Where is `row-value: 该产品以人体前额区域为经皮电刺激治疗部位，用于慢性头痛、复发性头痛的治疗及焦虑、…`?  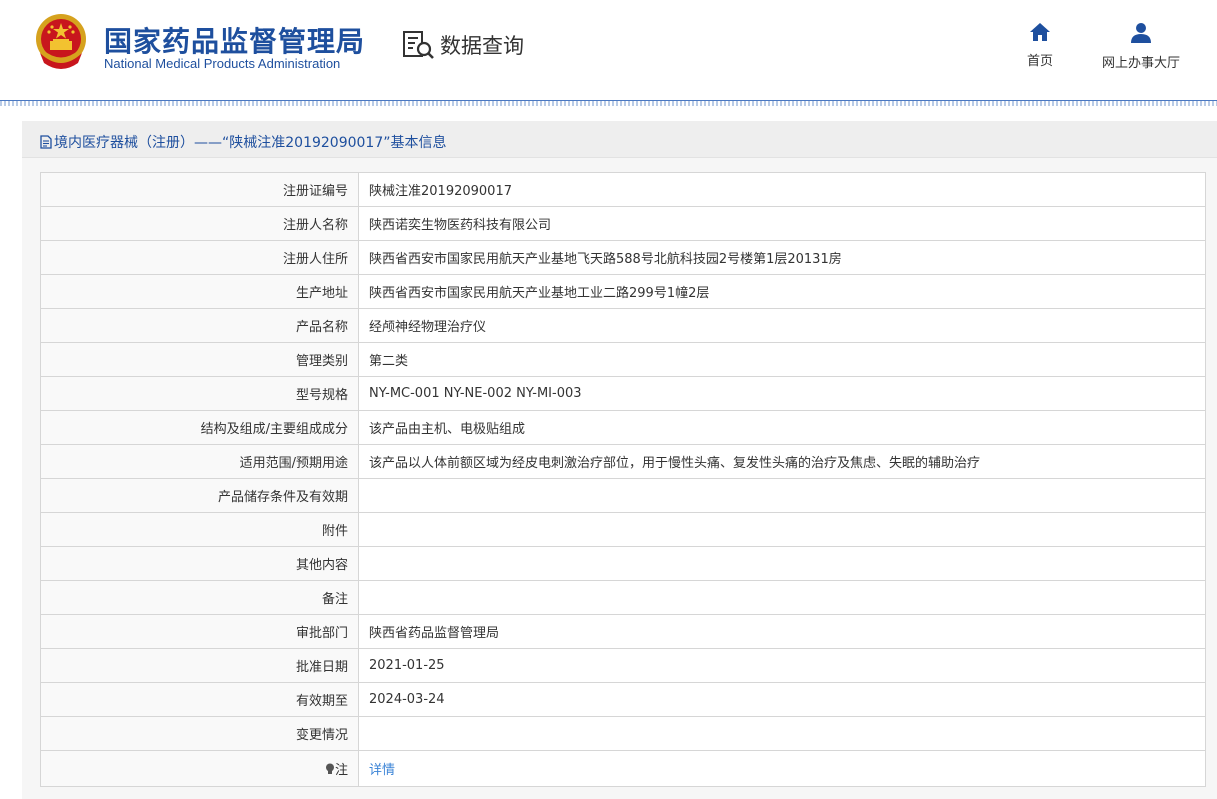 row-value: 该产品以人体前额区域为经皮电刺激治疗部位，用于慢性头痛、复发性头痛的治疗及焦虑、… is located at coordinates (782, 461).